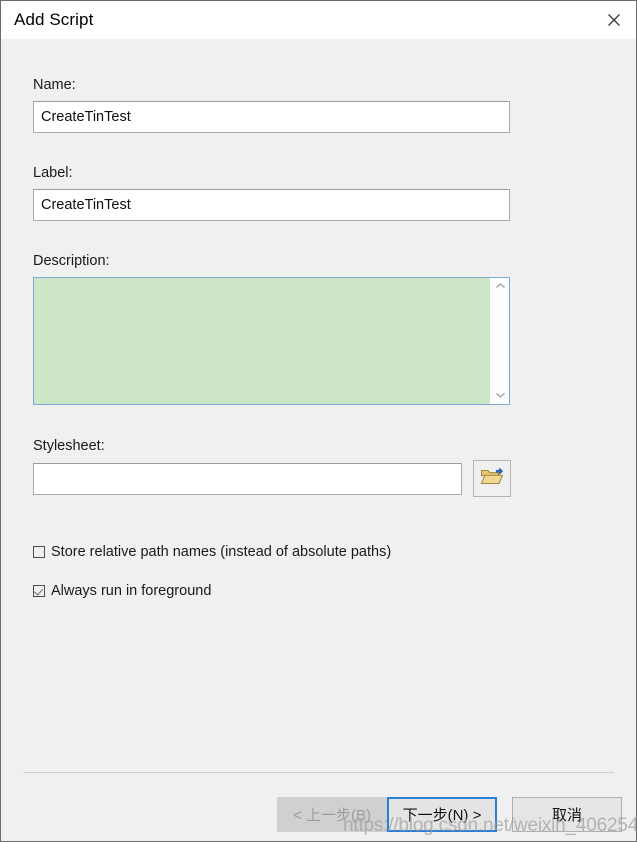 The image size is (637, 842). What do you see at coordinates (500, 286) in the screenshot?
I see `chevron-up-icon` at bounding box center [500, 286].